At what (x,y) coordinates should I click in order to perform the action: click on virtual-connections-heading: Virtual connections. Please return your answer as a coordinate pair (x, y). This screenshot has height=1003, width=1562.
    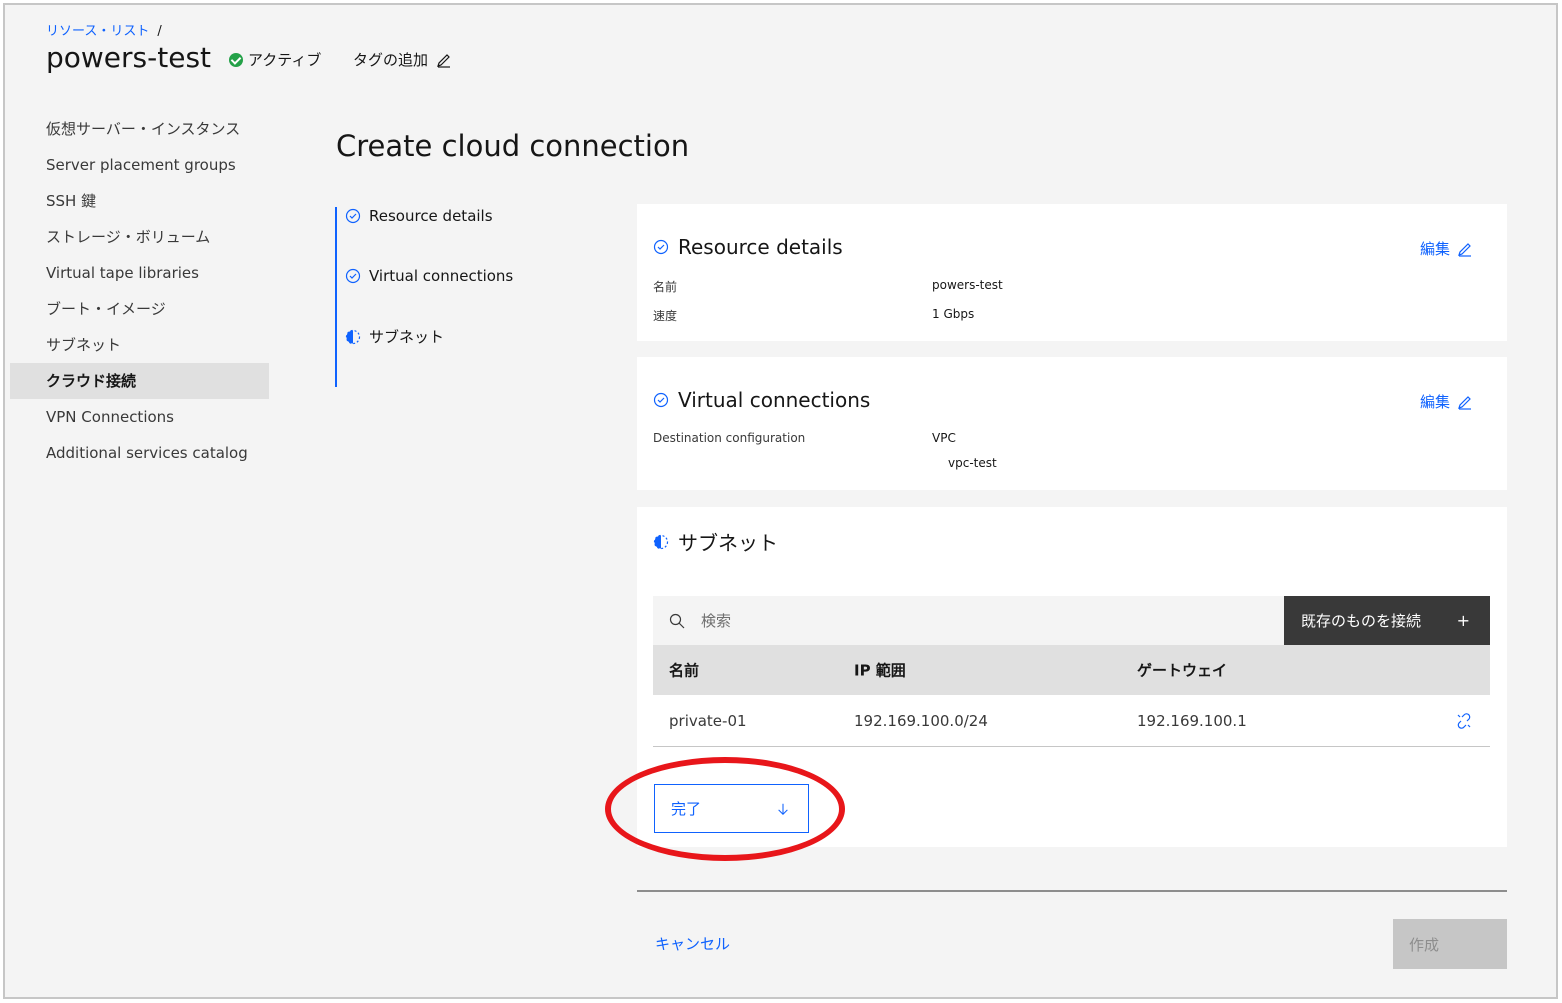
    Looking at the image, I should click on (761, 400).